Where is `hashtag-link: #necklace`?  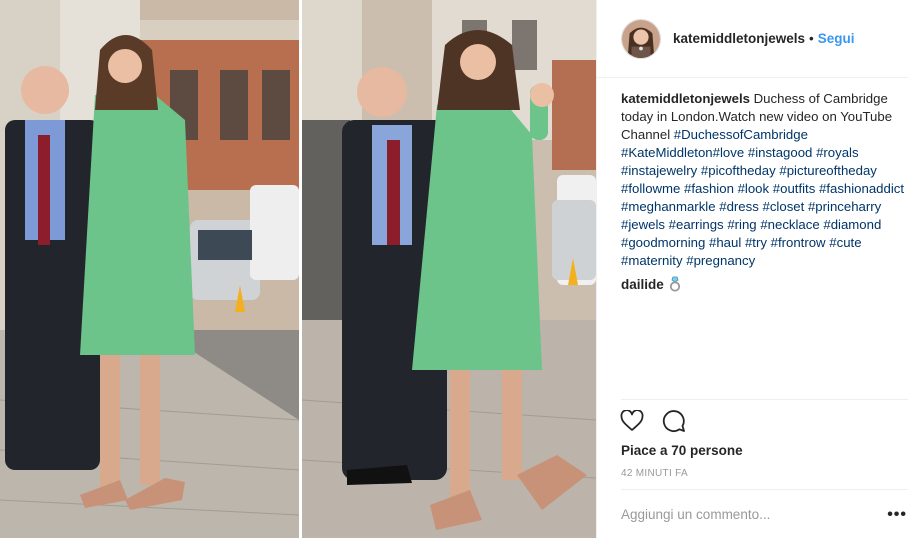 hashtag-link: #necklace is located at coordinates (789, 224).